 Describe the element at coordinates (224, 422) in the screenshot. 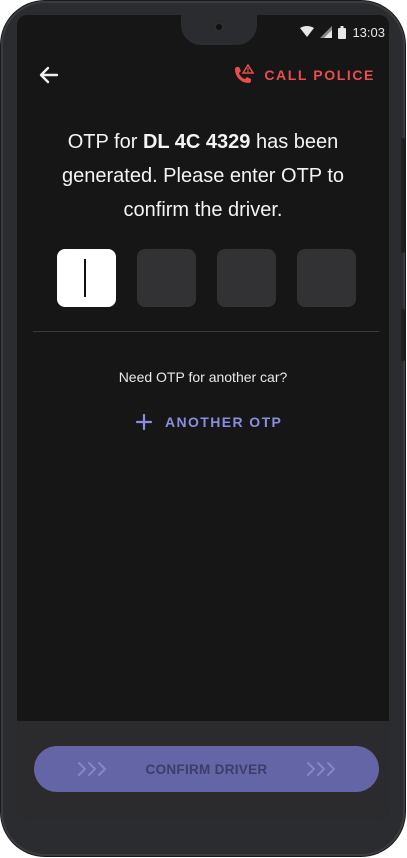

I see `another-otp-label: ANOTHER OTP` at that location.